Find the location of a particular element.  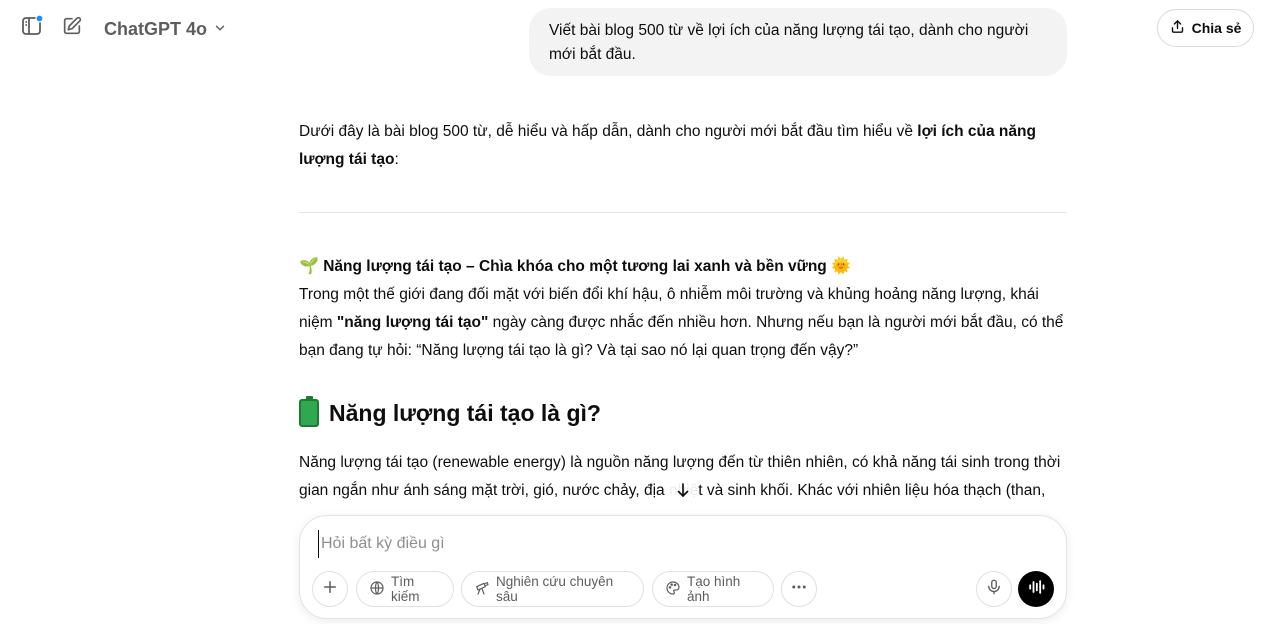

create-image-label: Tạo hình ảnh is located at coordinates (714, 589).